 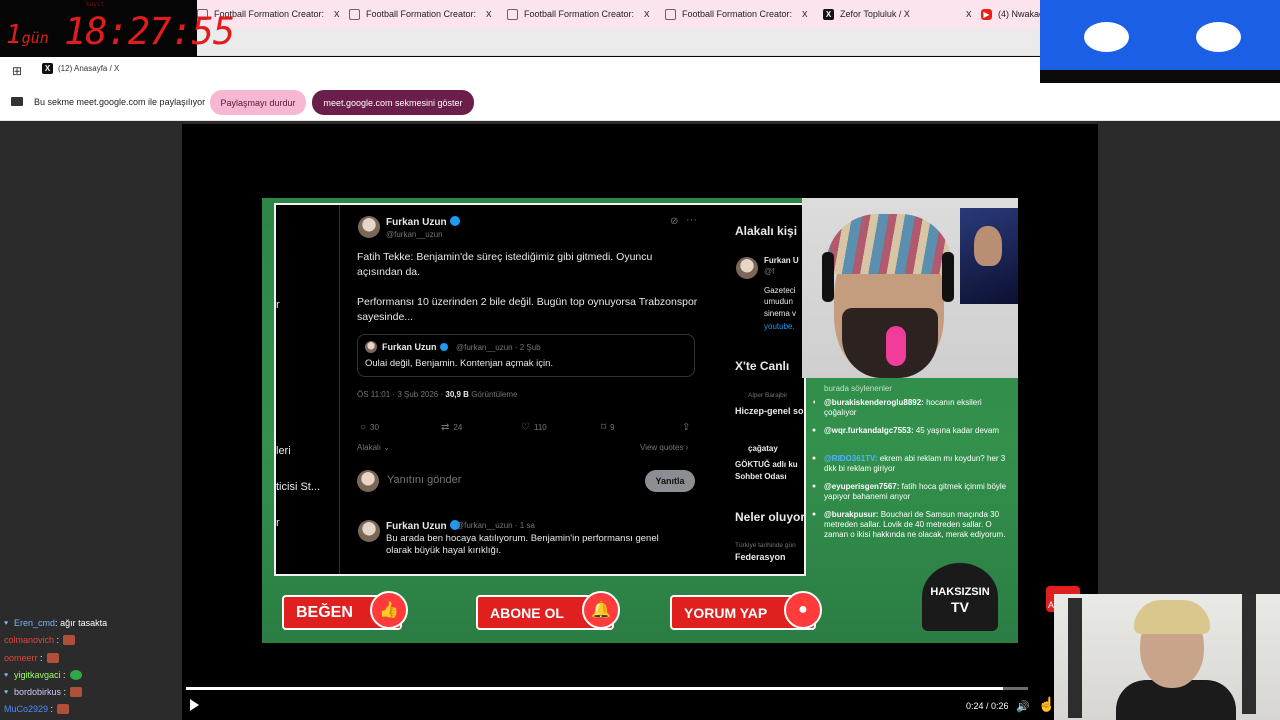 I want to click on address-bar, so click(x=618, y=42).